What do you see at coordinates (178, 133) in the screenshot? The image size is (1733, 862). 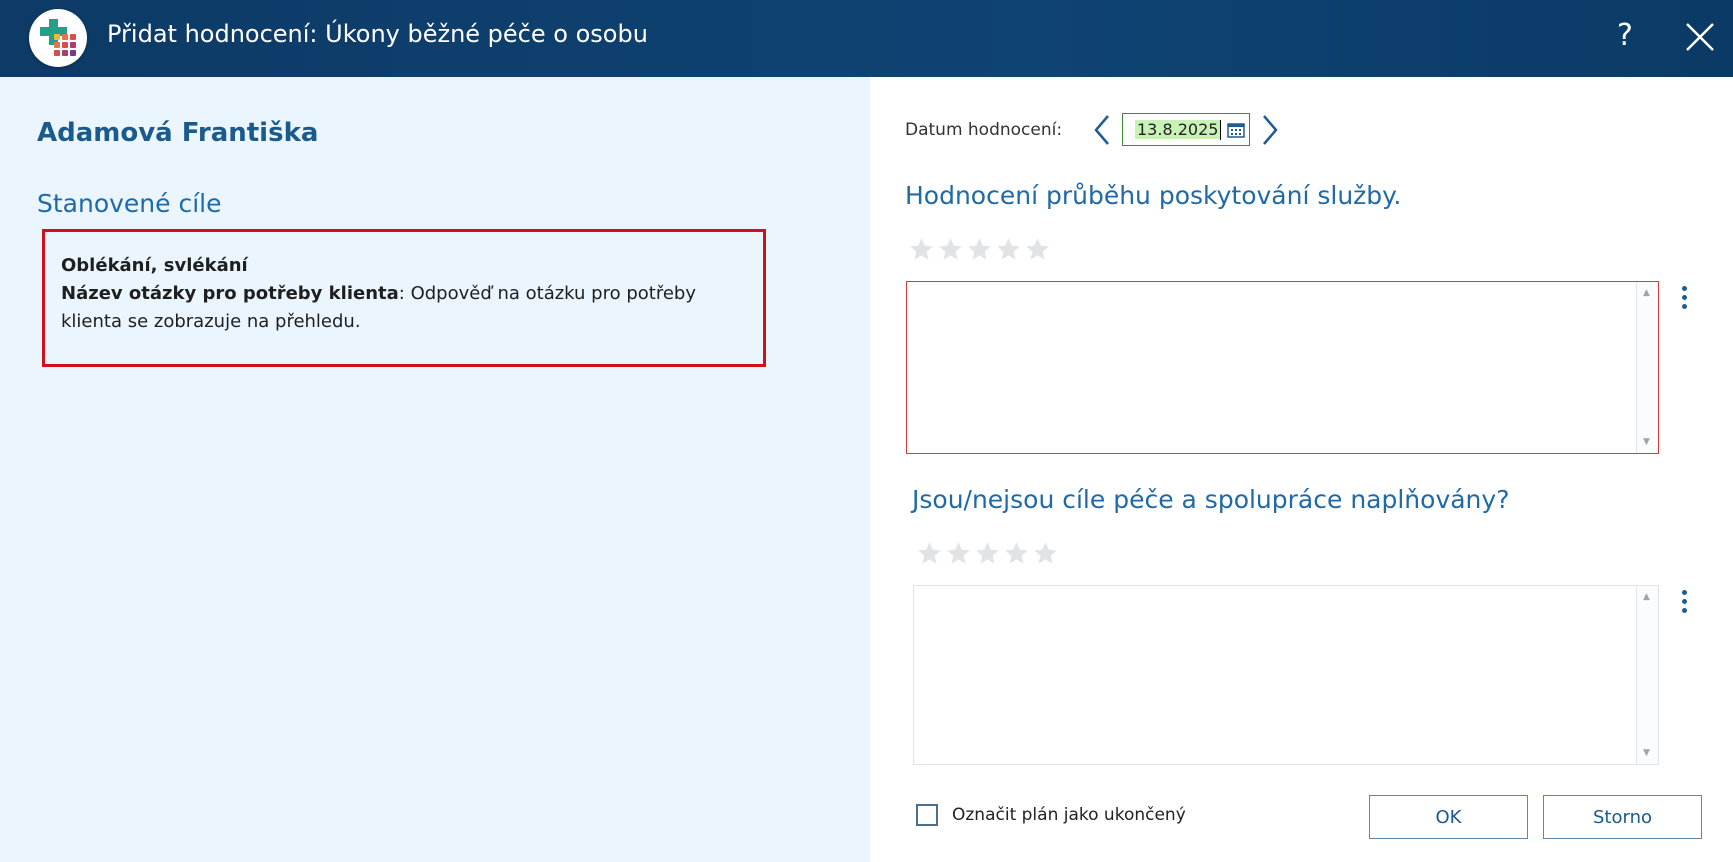 I see `client-name: Adamová Františka` at bounding box center [178, 133].